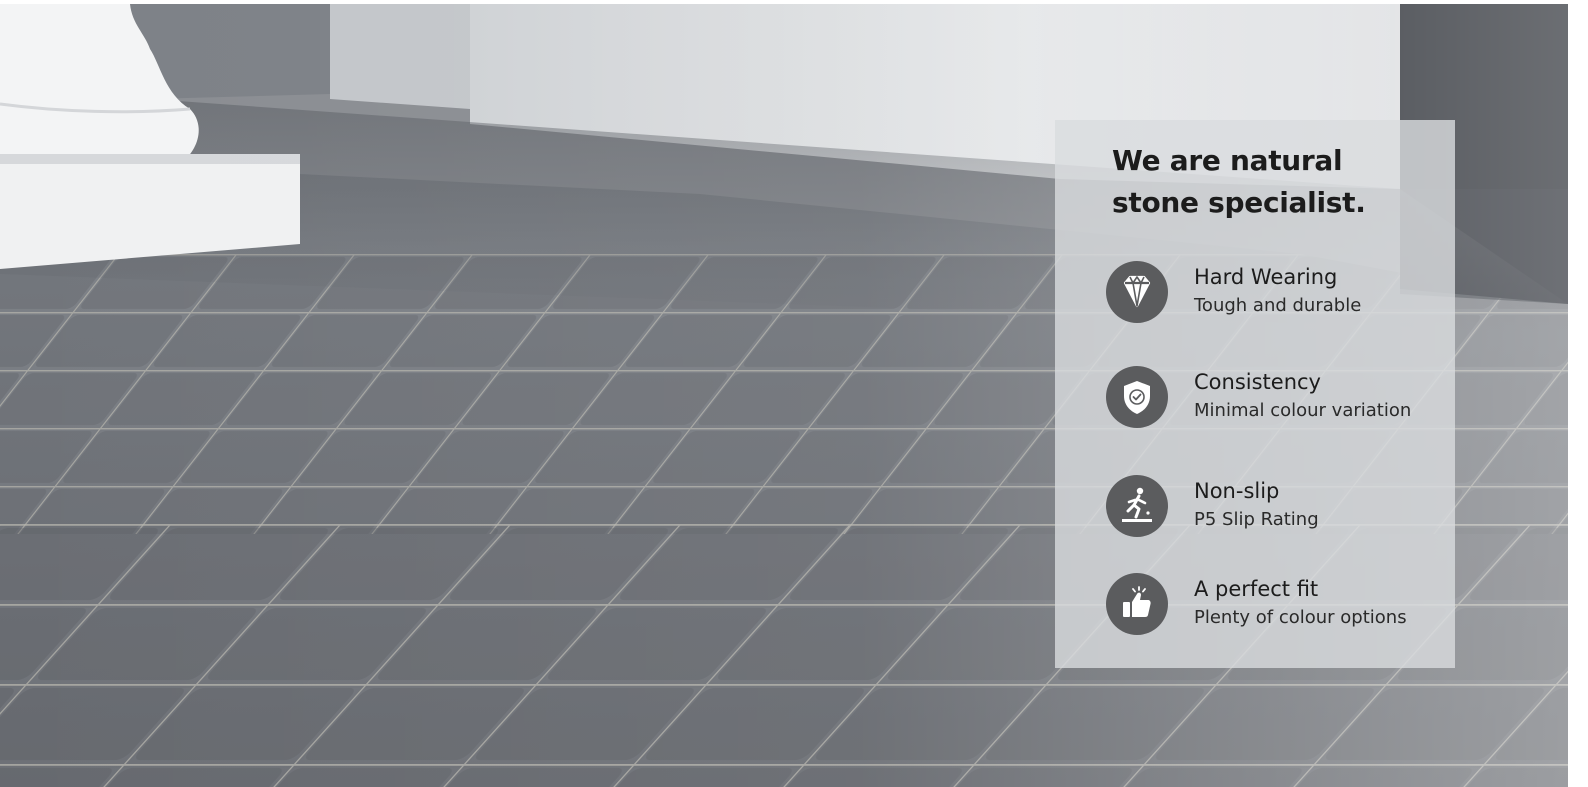 This screenshot has width=1588, height=787. Describe the element at coordinates (1137, 506) in the screenshot. I see `slip-person-icon` at that location.